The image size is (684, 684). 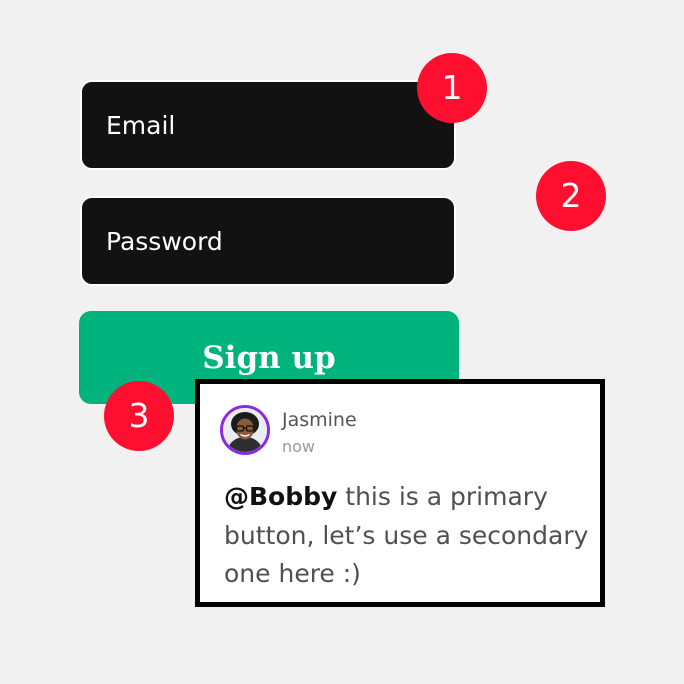 What do you see at coordinates (452, 88) in the screenshot?
I see `annotation-marker-1: 1` at bounding box center [452, 88].